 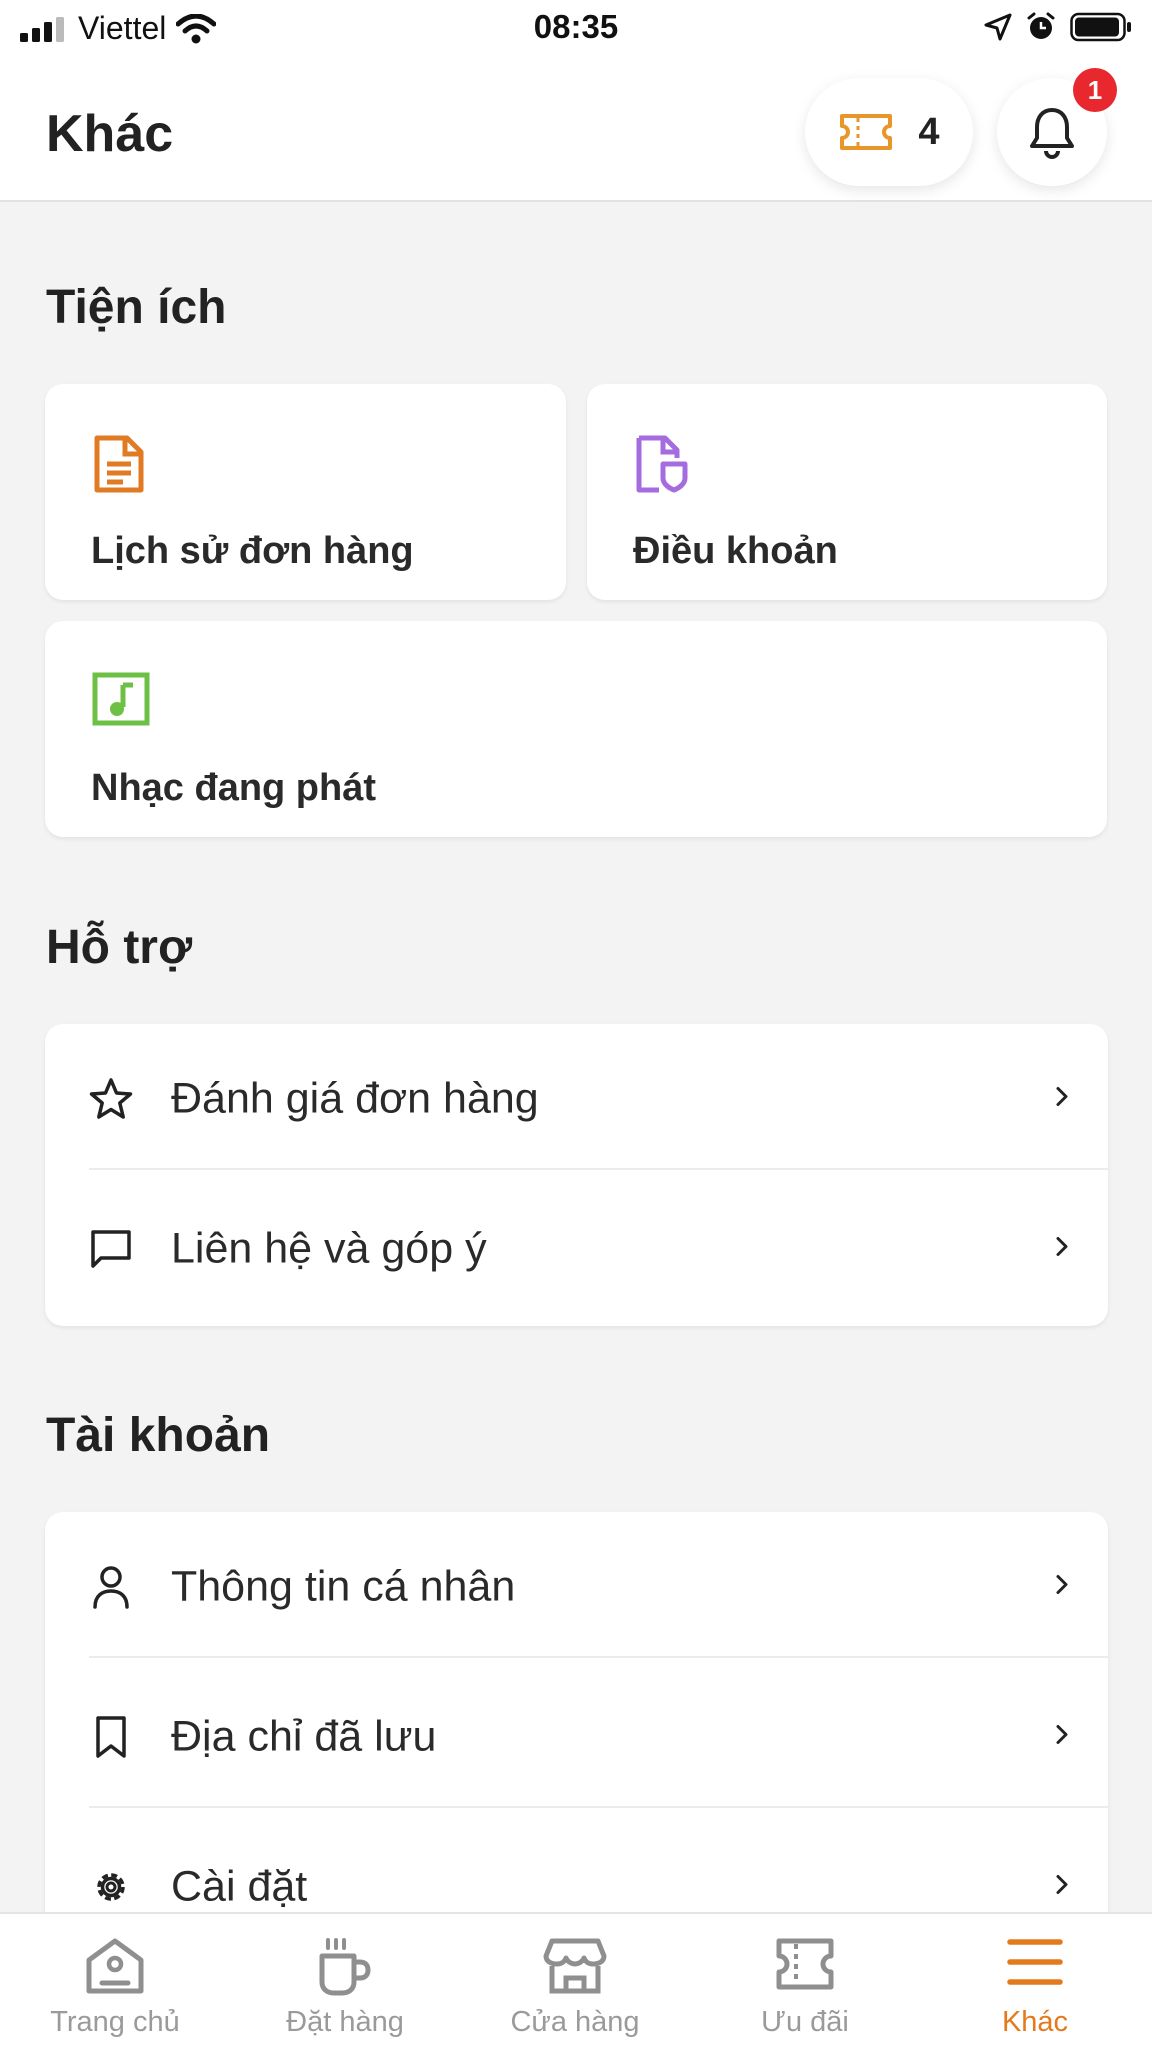 What do you see at coordinates (110, 134) in the screenshot?
I see `page-title: Khác` at bounding box center [110, 134].